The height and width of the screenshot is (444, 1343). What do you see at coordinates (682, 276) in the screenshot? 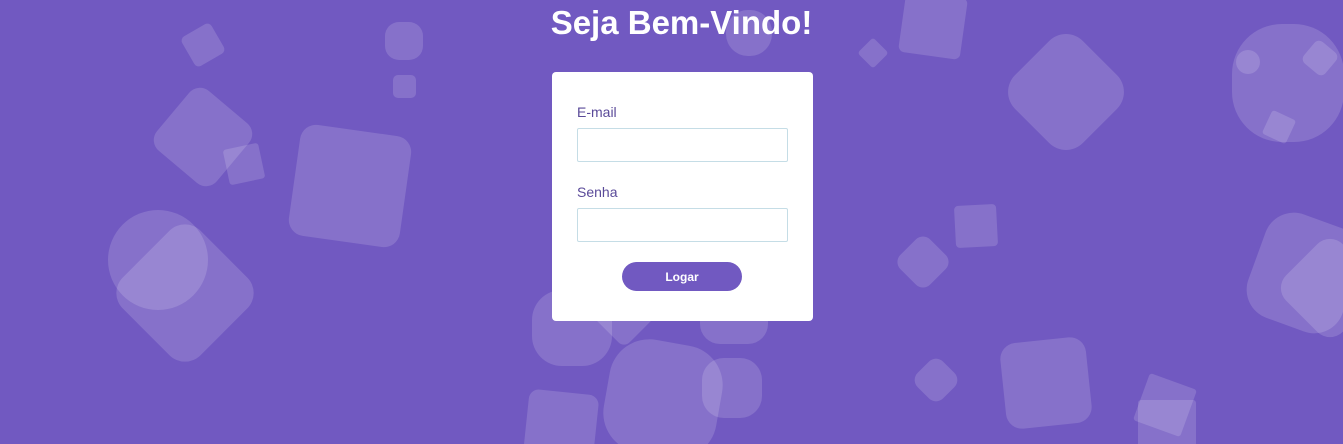
I see `login-button: Logar` at bounding box center [682, 276].